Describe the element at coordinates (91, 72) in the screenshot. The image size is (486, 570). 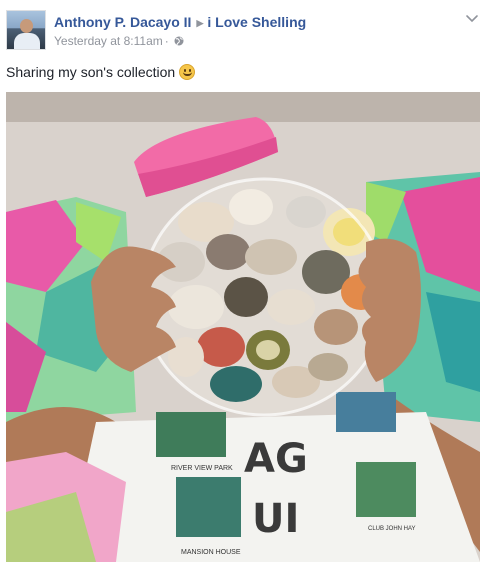
I see `post-message-text: Sharing my son's collection` at that location.